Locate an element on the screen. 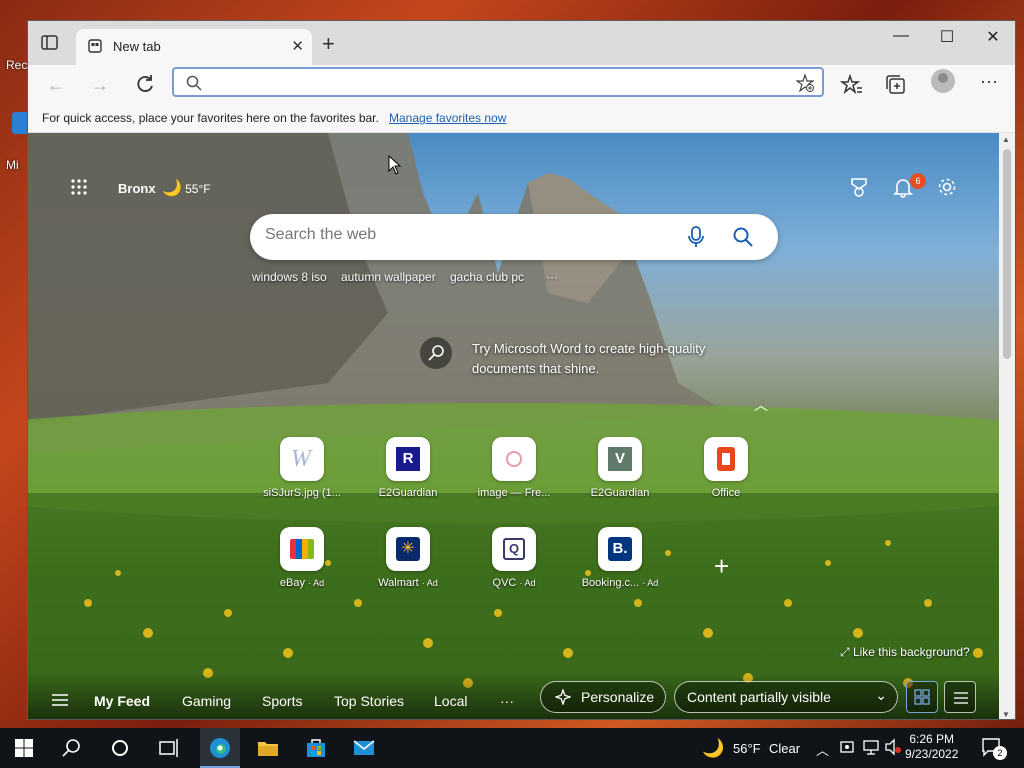  edge-icon is located at coordinates (220, 748).